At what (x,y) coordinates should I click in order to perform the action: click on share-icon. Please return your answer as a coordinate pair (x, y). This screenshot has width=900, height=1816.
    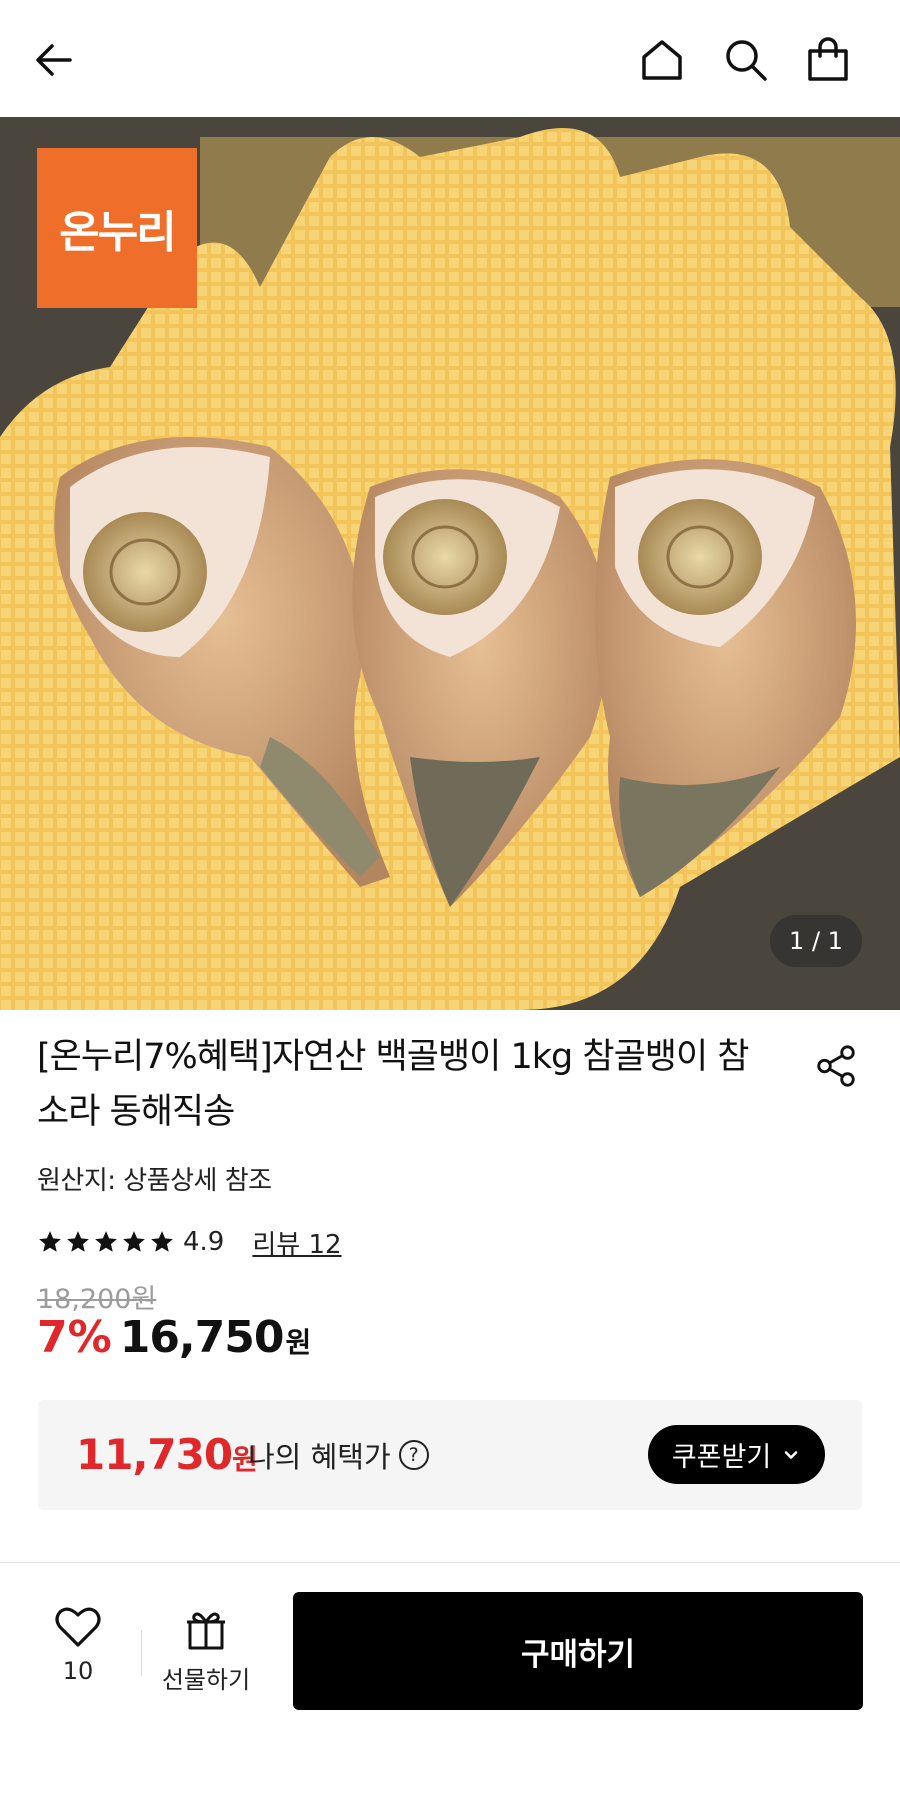
    Looking at the image, I should click on (836, 1066).